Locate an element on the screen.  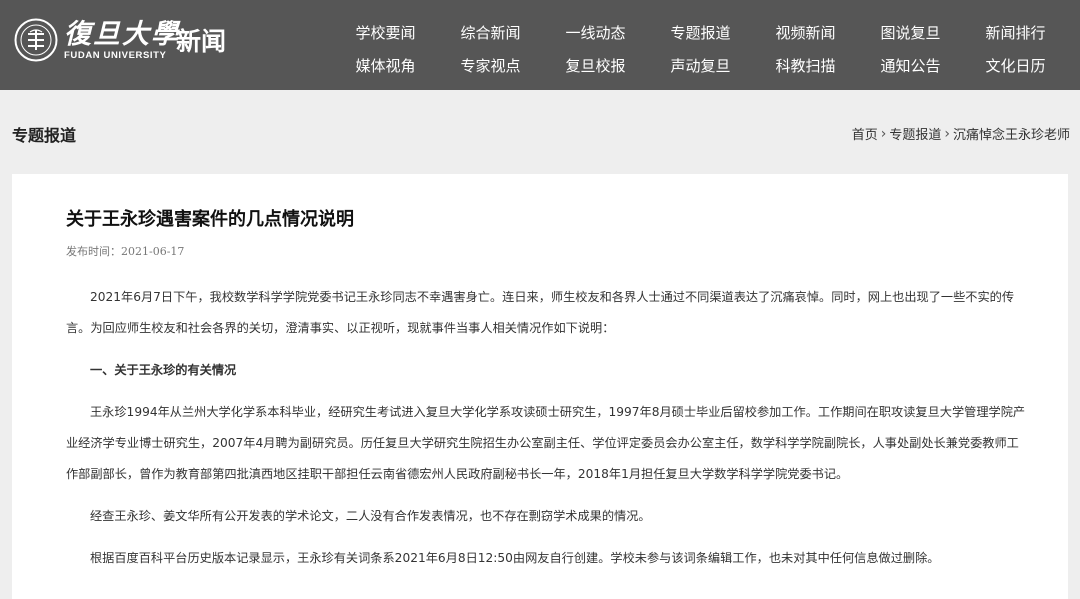
nav-row-2: 媒体视角 专家视点 复旦校报 声动复旦 科教扫描 通知公告 文化日历 is located at coordinates (706, 65).